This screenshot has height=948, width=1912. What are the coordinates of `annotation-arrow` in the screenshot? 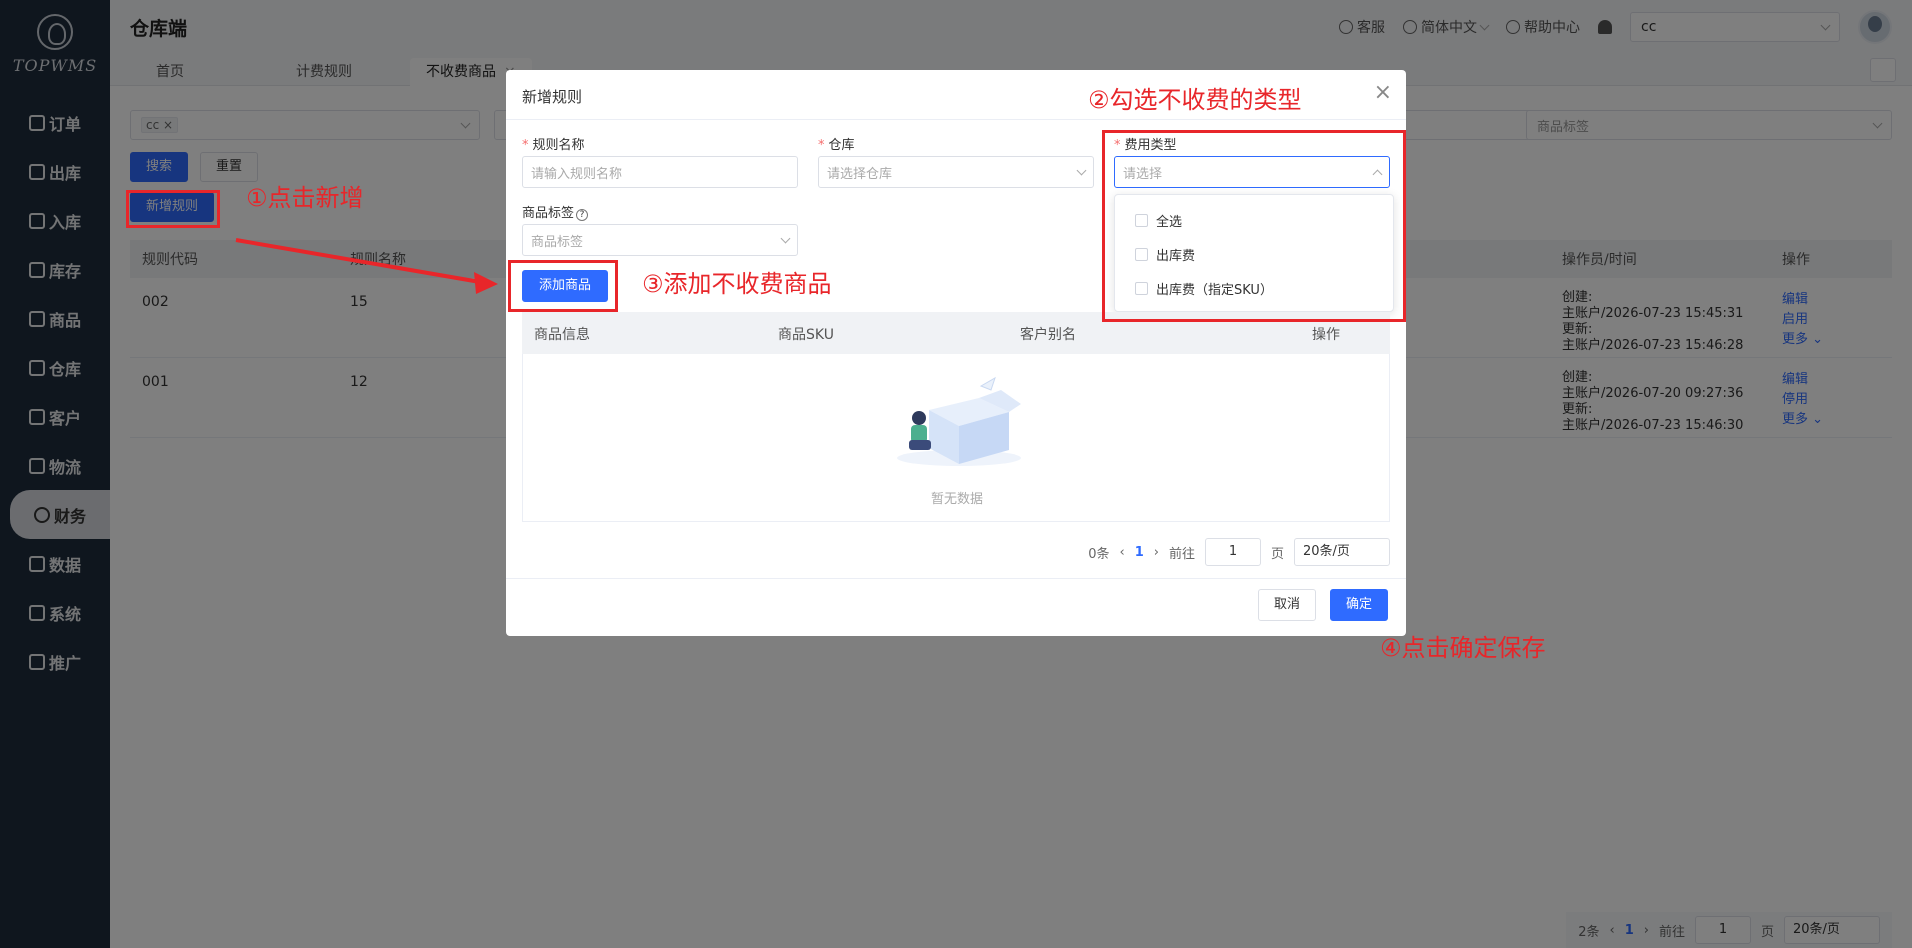 It's located at (366, 266).